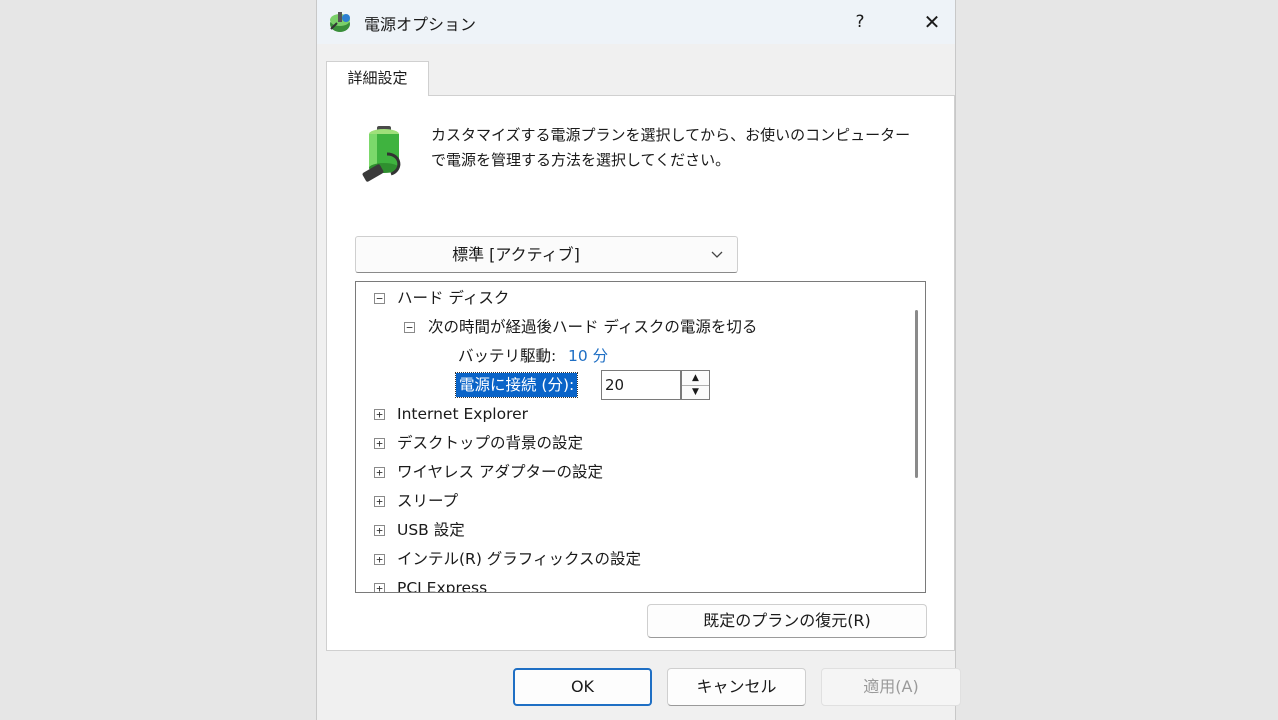  I want to click on spin-down-icon: ▼, so click(695, 392).